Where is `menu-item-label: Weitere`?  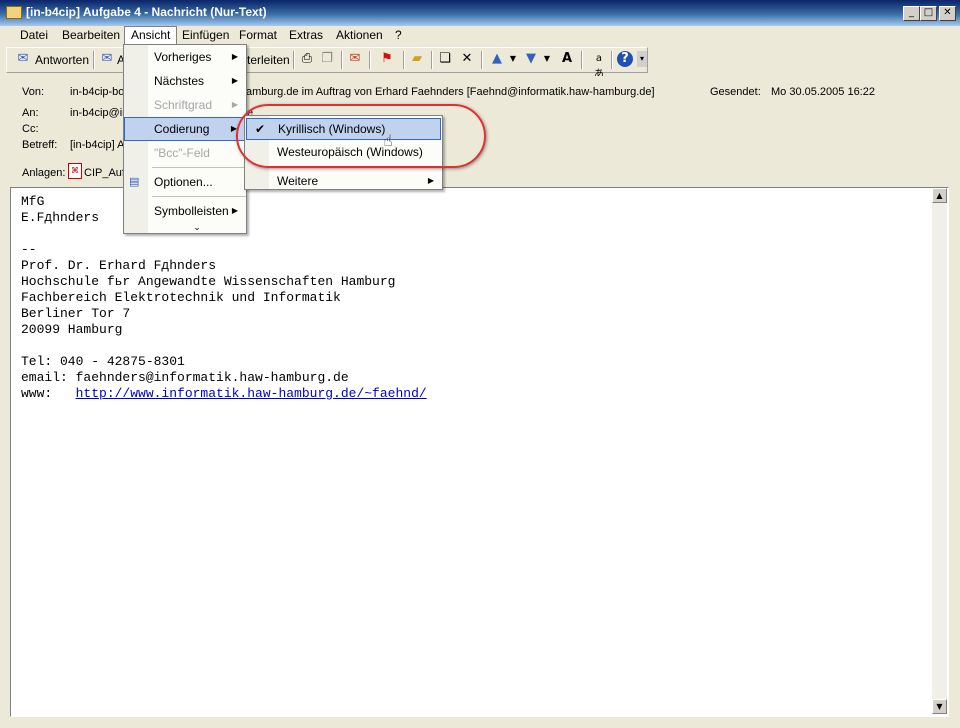
menu-item-label: Weitere is located at coordinates (298, 181).